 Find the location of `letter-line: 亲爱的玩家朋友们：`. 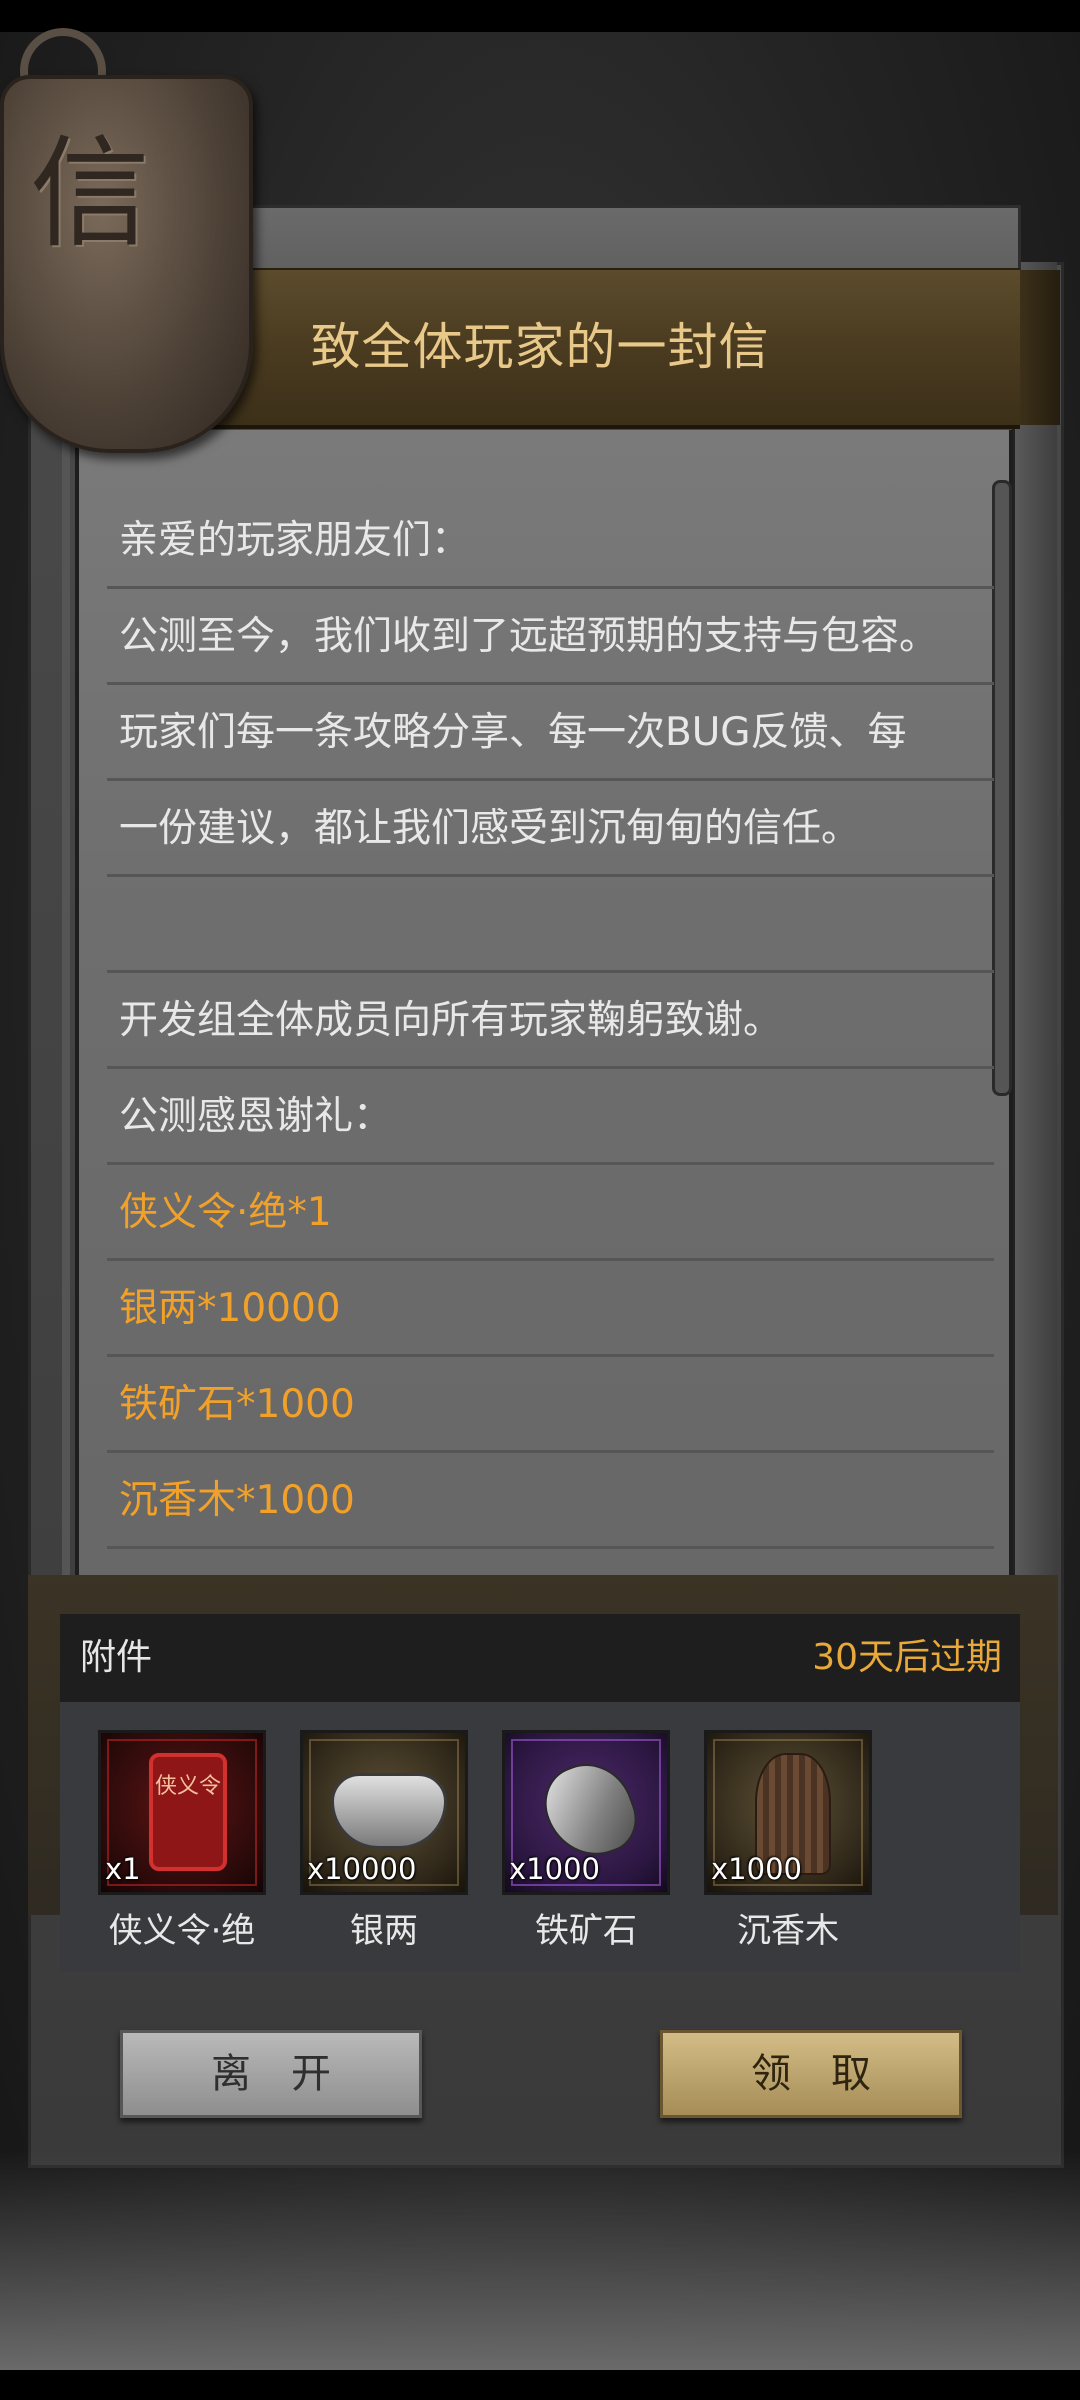

letter-line: 亲爱的玩家朋友们： is located at coordinates (550, 541).